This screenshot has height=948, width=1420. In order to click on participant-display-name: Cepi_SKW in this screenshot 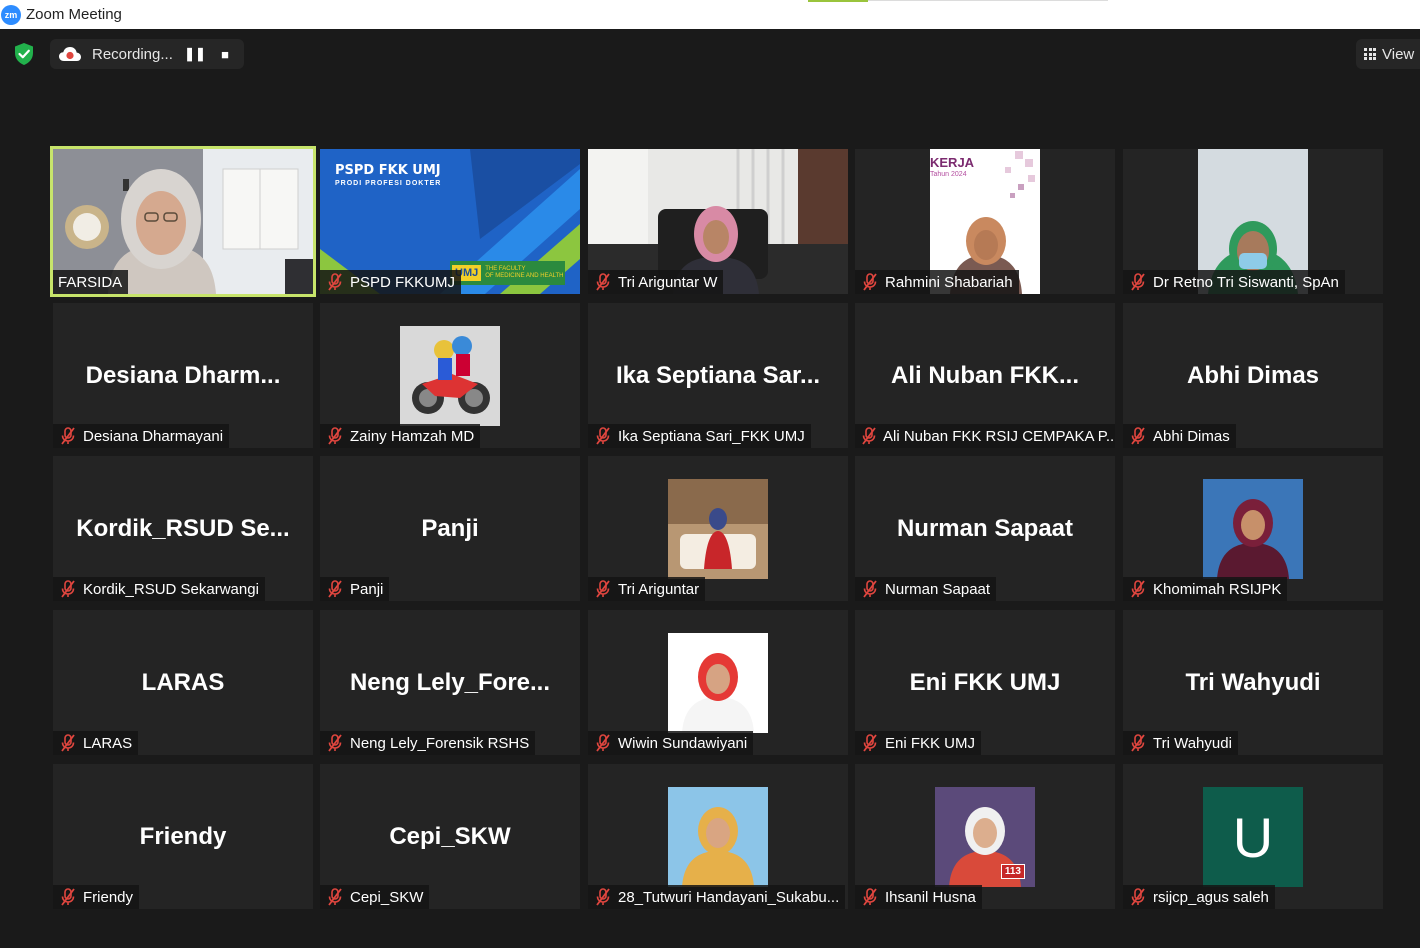, I will do `click(450, 836)`.